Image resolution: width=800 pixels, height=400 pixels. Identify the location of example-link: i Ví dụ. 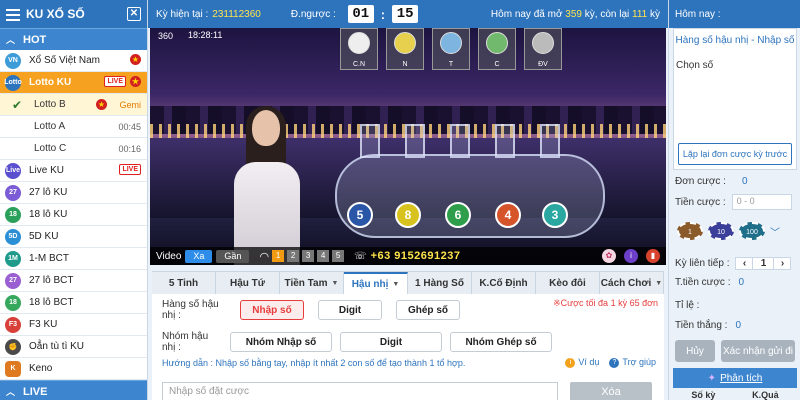
(582, 362).